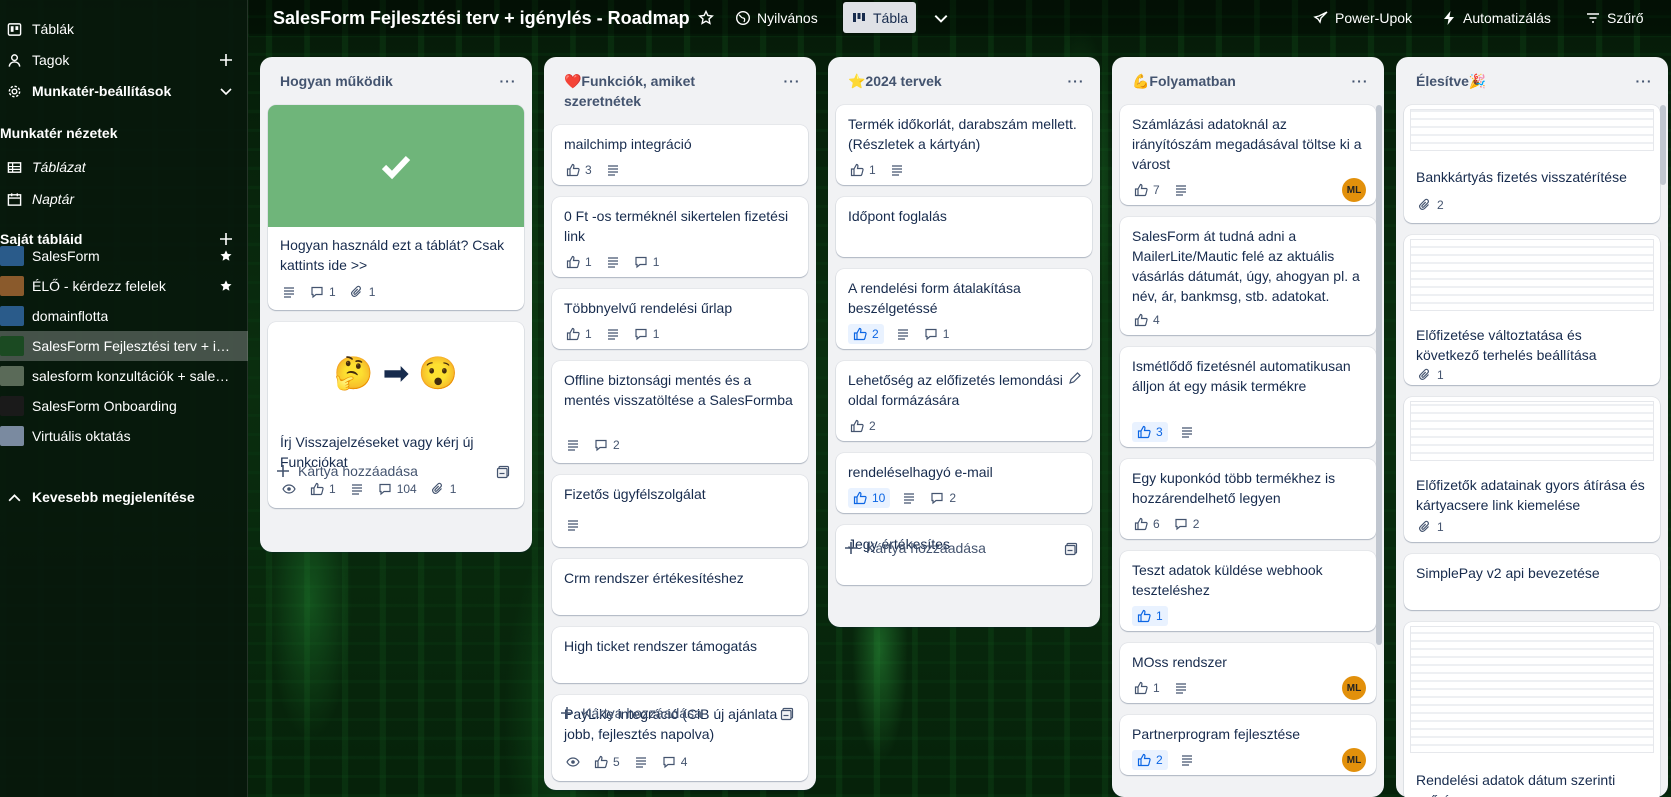 The image size is (1671, 797). Describe the element at coordinates (706, 17) in the screenshot. I see `star-board-button` at that location.